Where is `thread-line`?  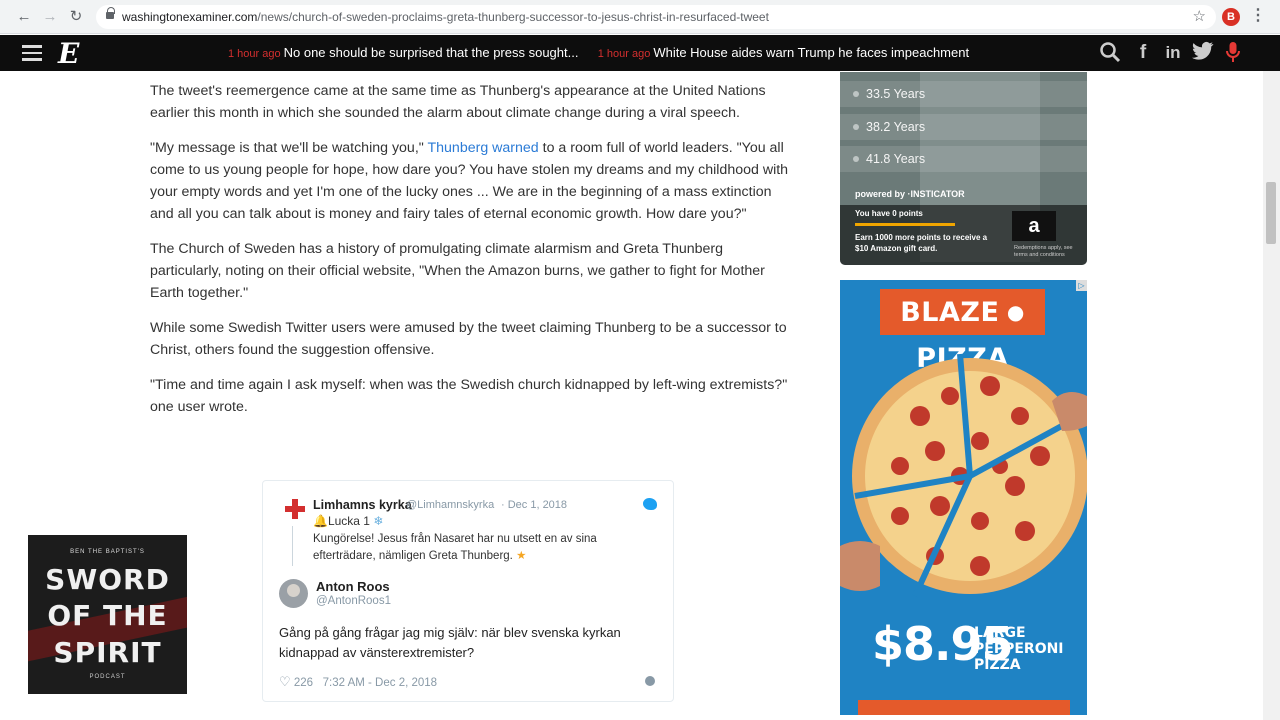 thread-line is located at coordinates (292, 546).